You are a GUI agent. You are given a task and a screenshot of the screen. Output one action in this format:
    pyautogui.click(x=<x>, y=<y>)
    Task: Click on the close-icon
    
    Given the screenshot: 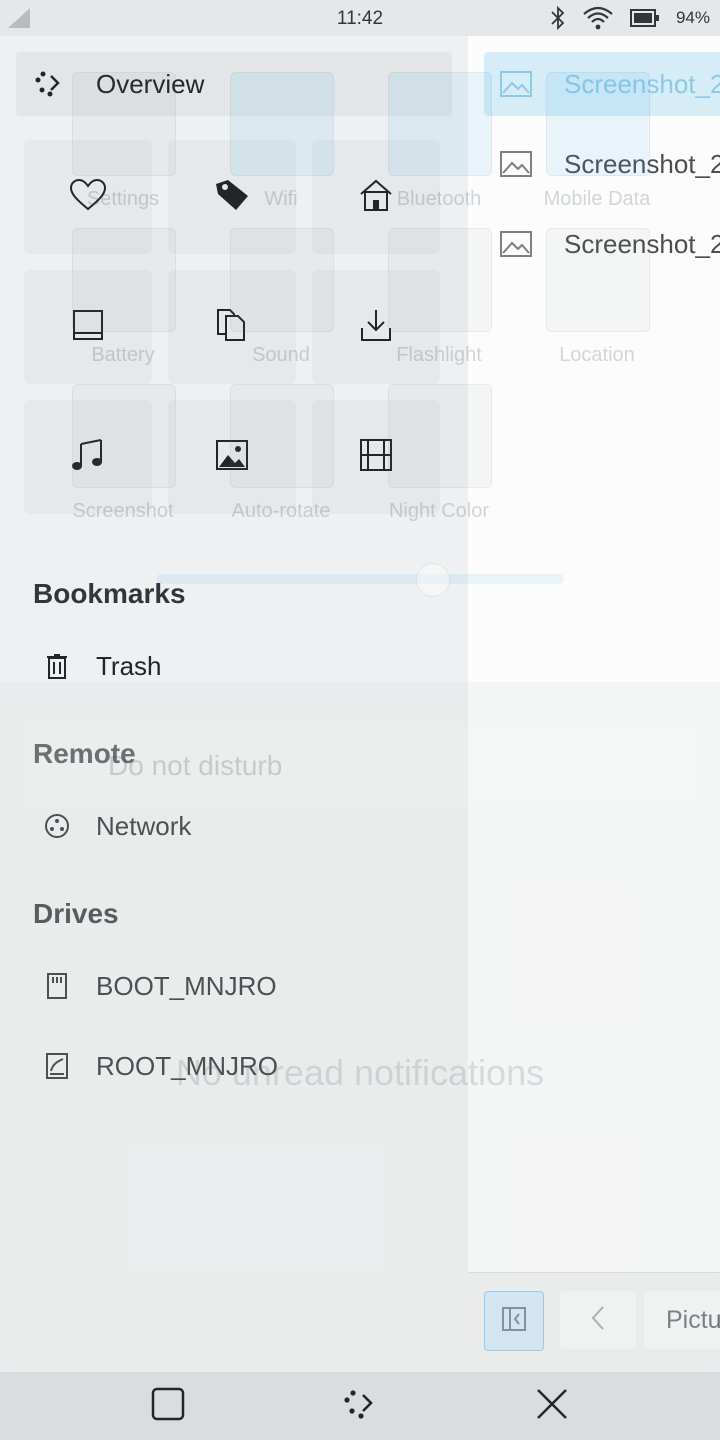 What is the action you would take?
    pyautogui.click(x=552, y=1406)
    